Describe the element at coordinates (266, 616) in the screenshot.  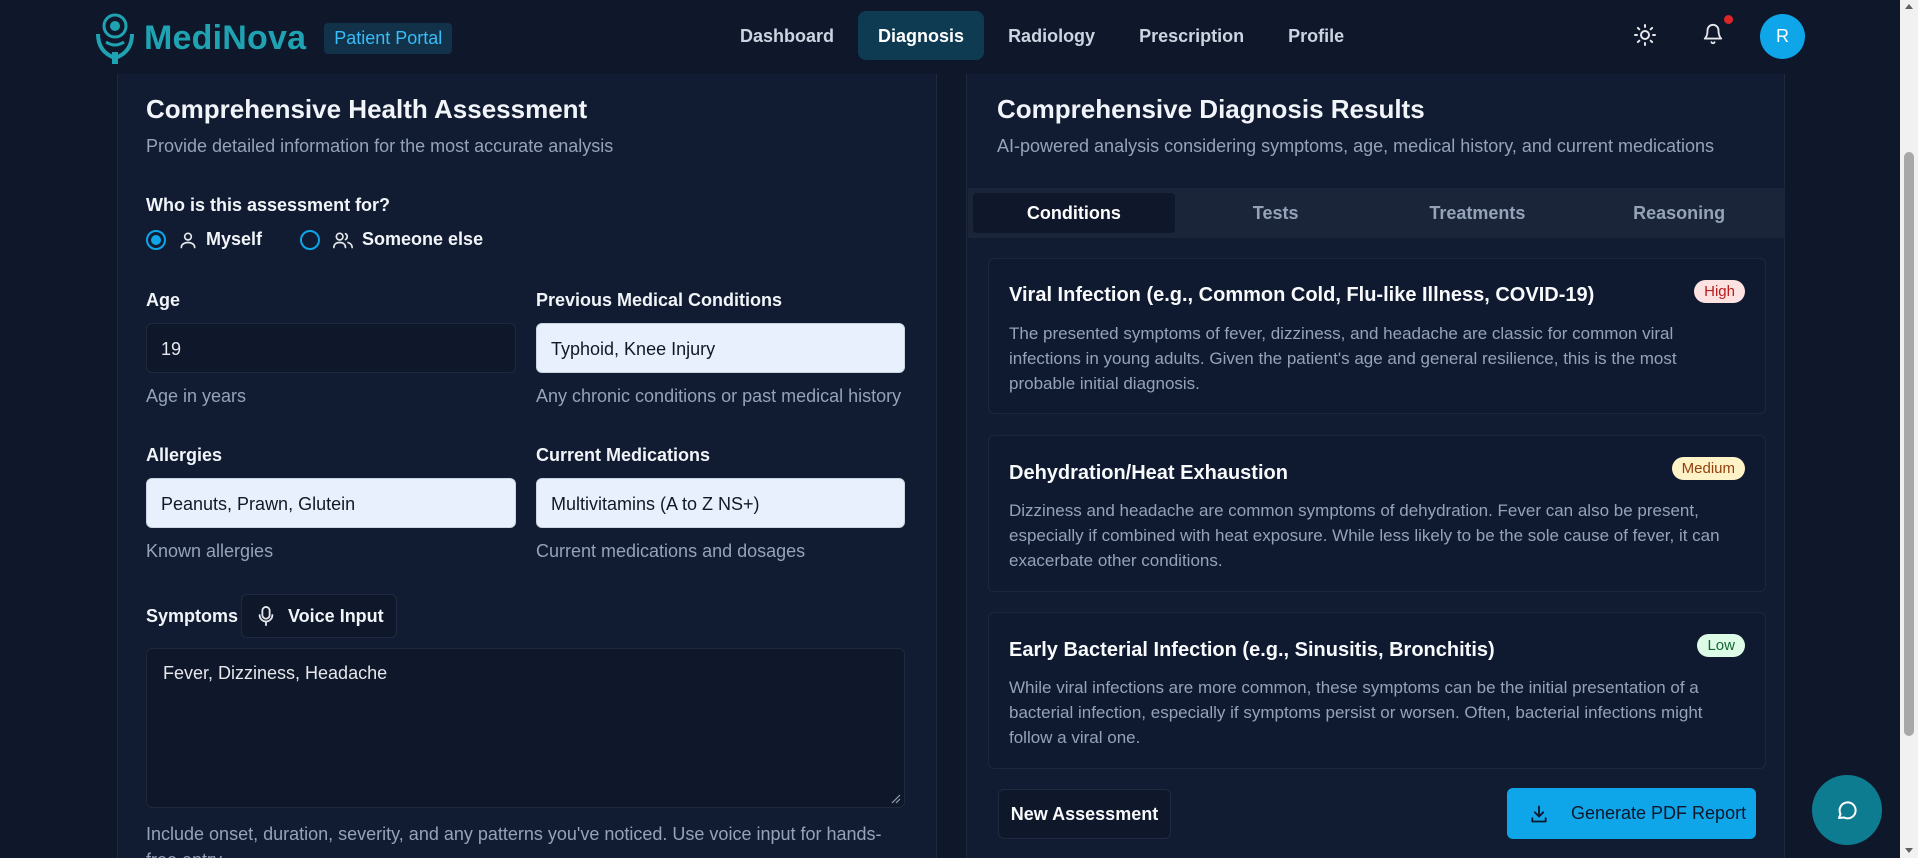
I see `microphone-icon` at that location.